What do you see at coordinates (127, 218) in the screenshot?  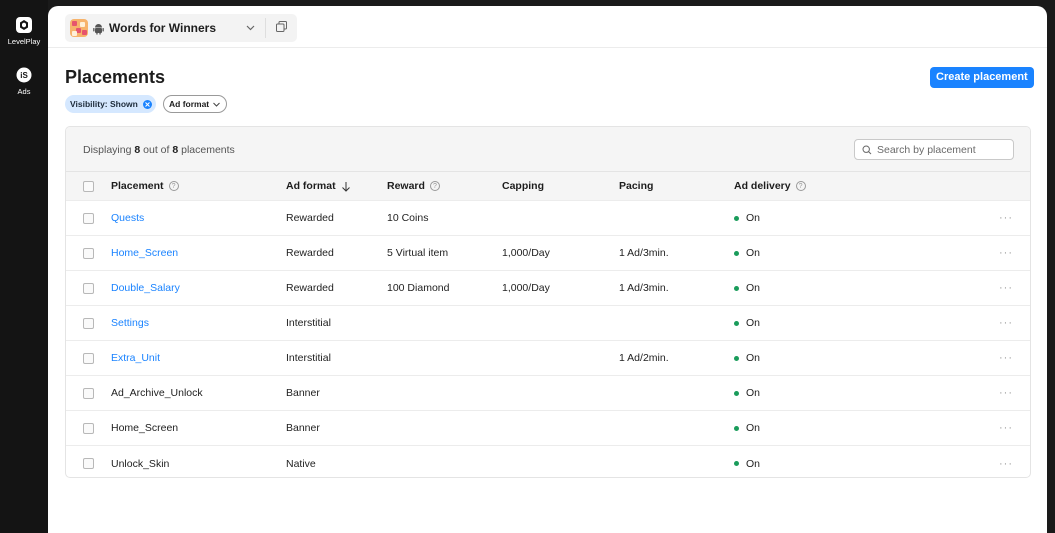 I see `placement-name: Quests` at bounding box center [127, 218].